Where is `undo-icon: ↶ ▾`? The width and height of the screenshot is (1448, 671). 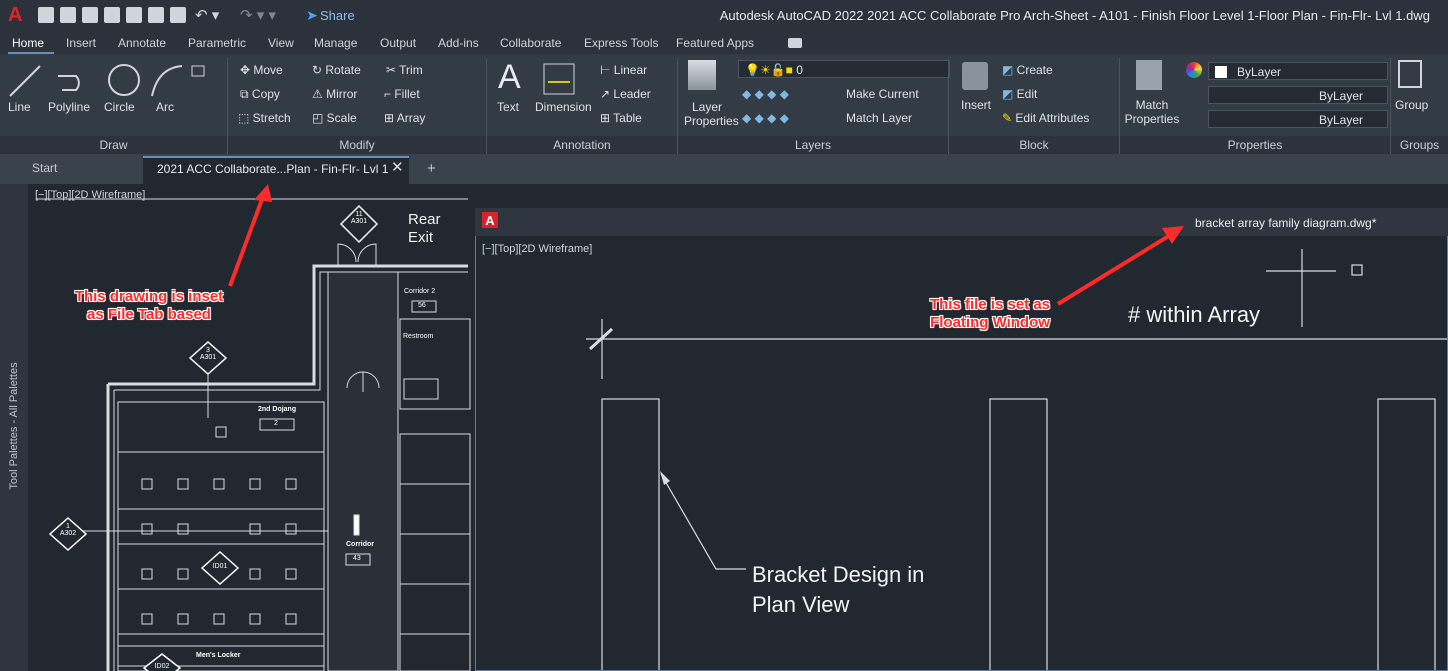 undo-icon: ↶ ▾ is located at coordinates (207, 15).